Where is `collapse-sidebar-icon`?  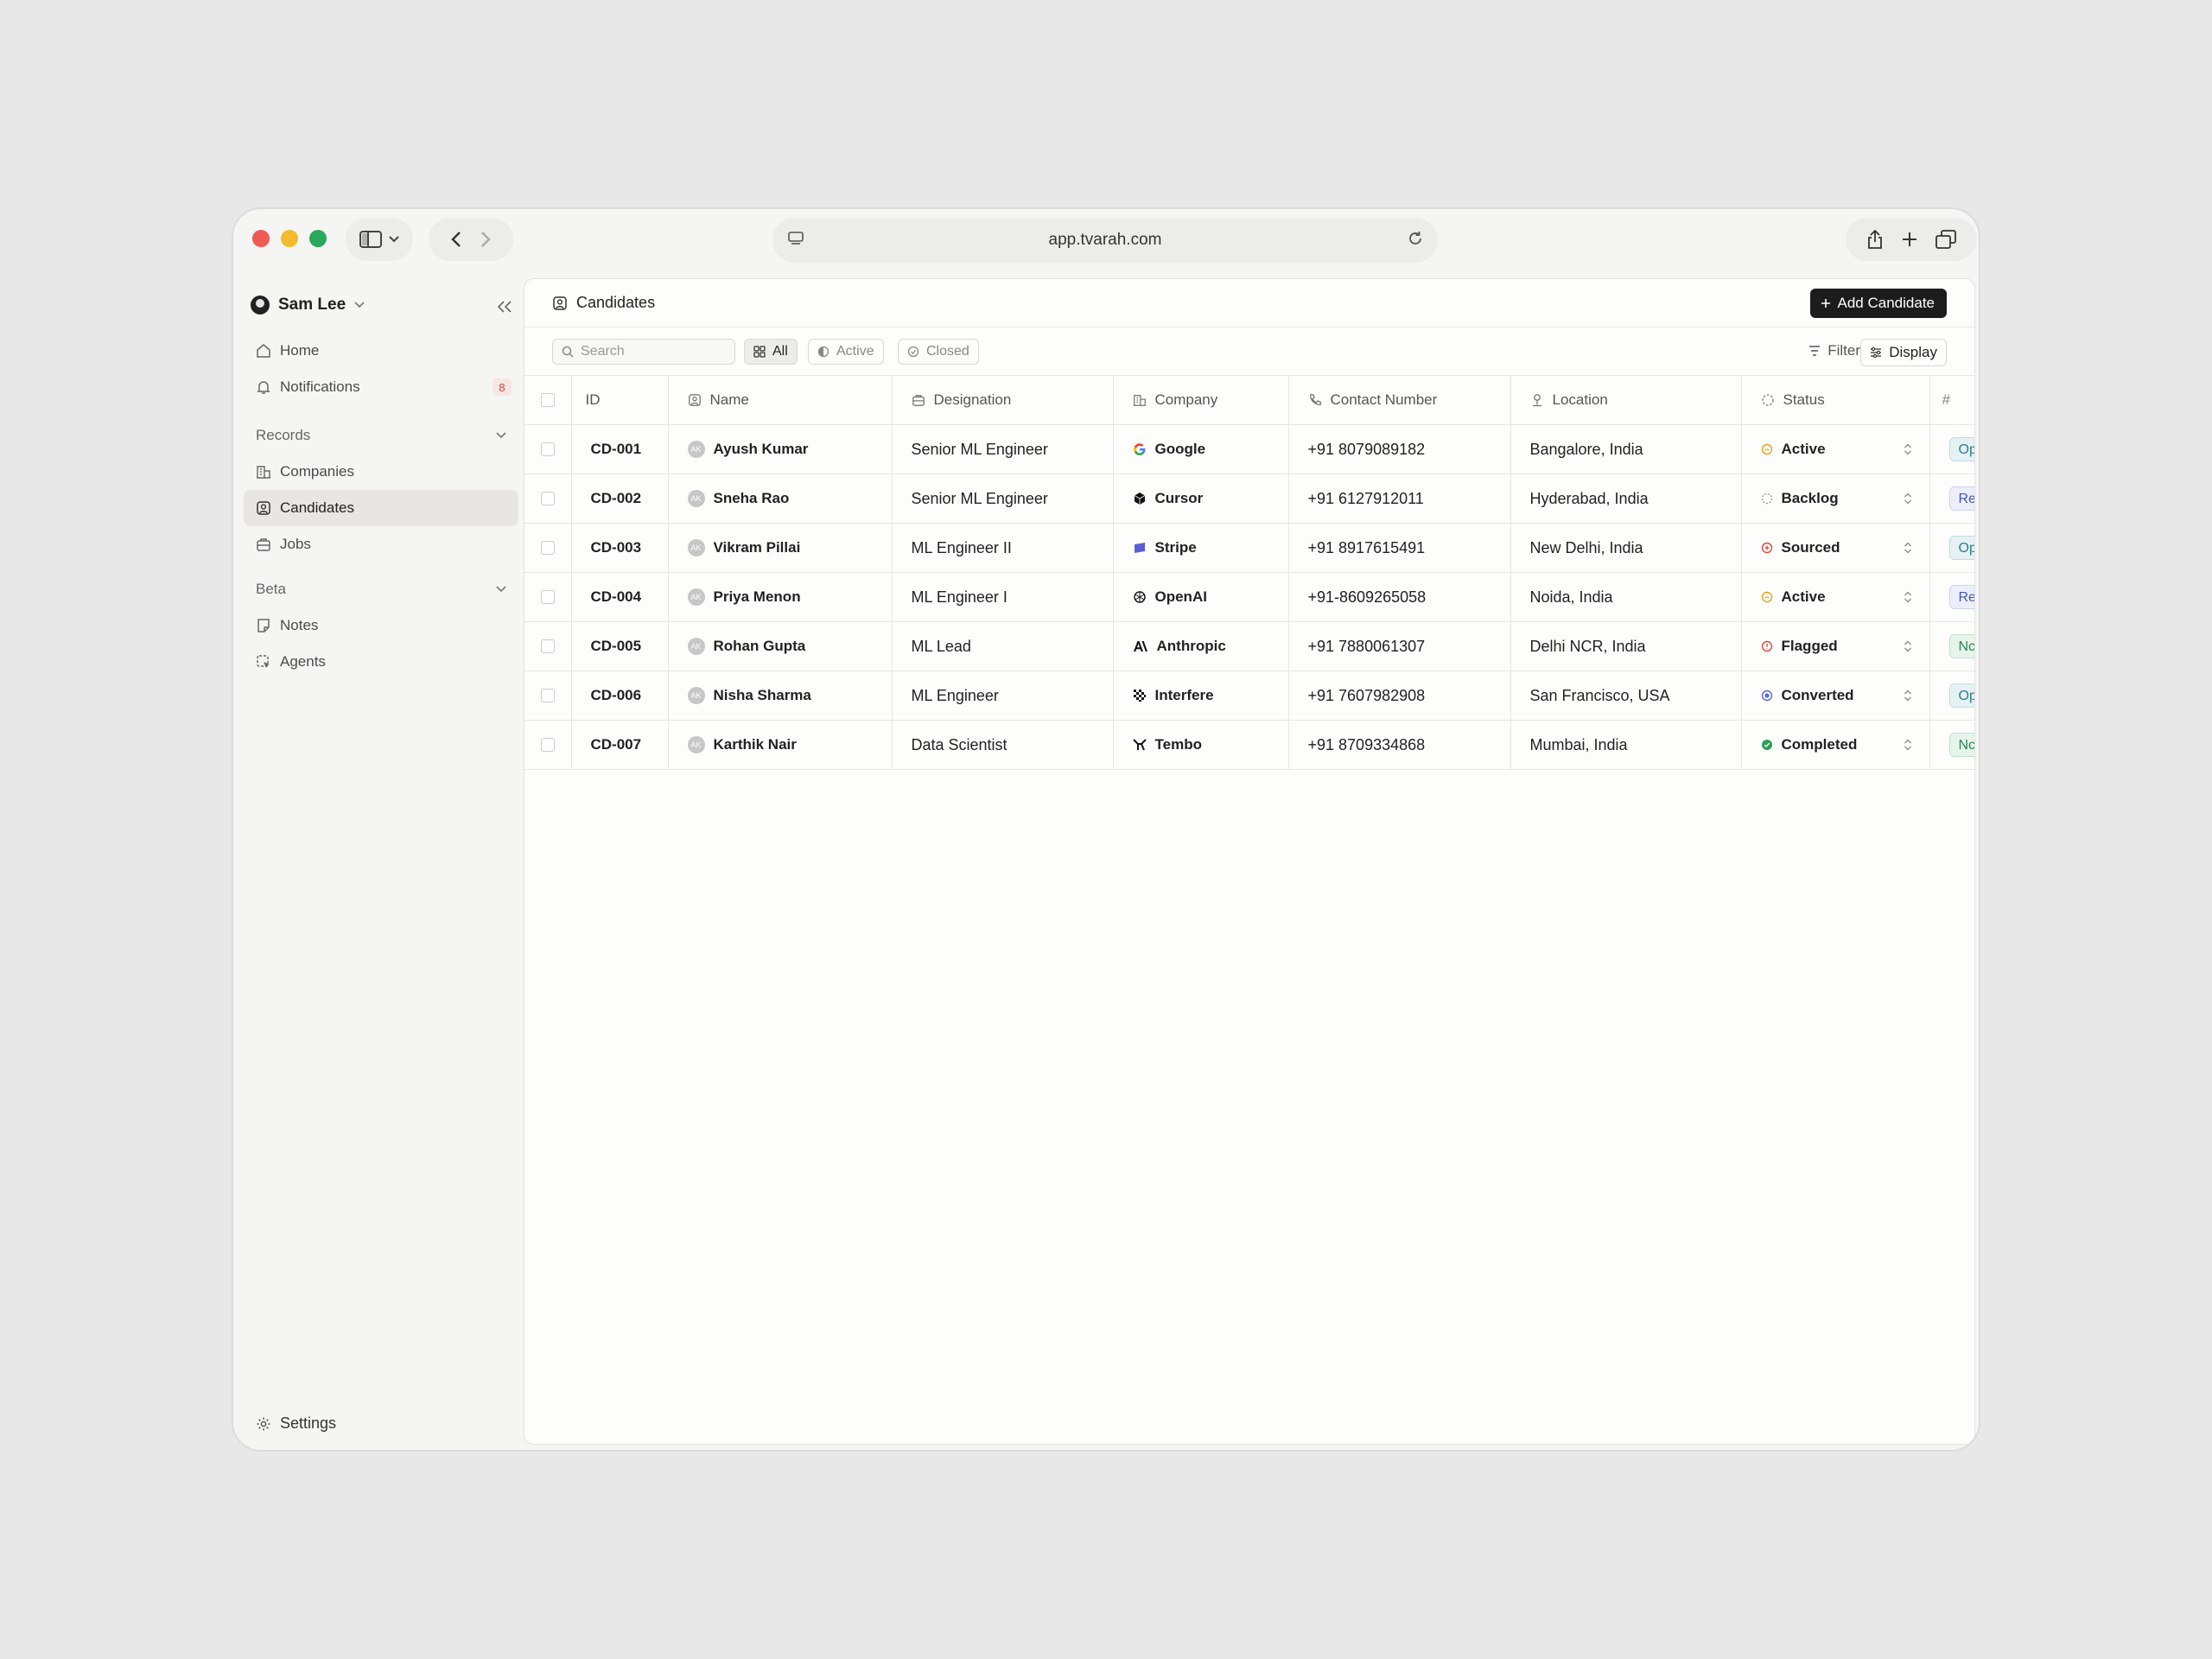 collapse-sidebar-icon is located at coordinates (505, 307).